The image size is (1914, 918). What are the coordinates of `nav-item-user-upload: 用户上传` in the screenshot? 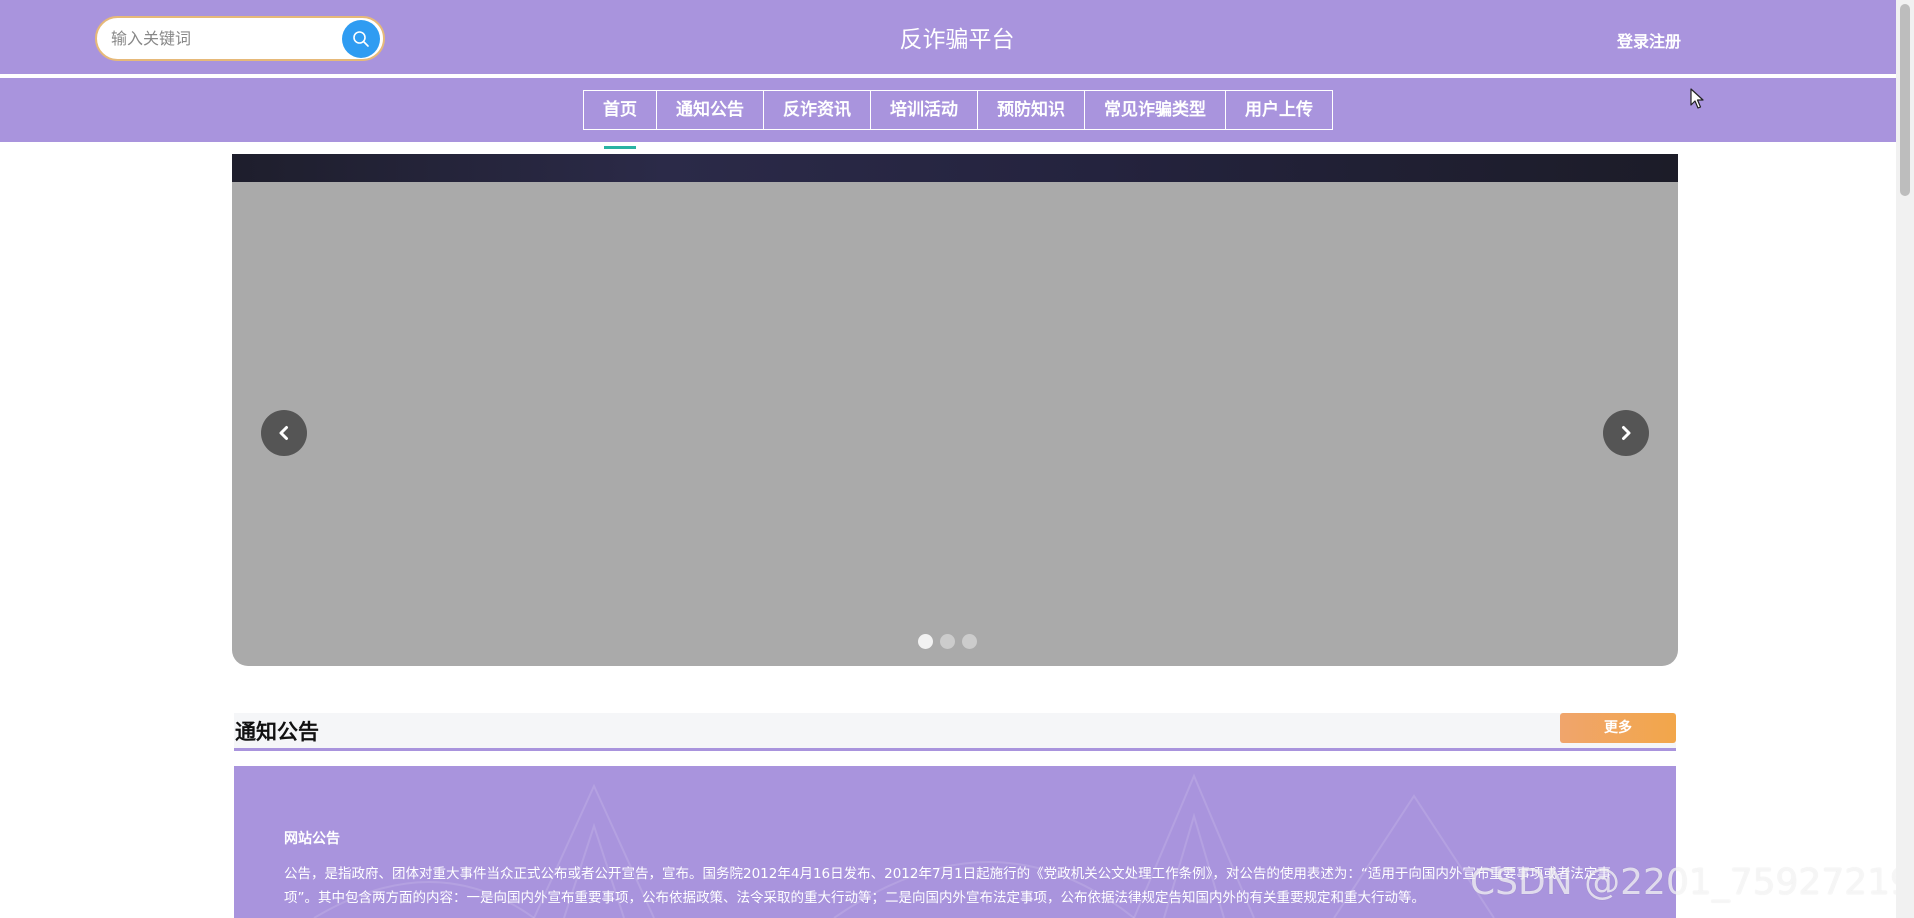 It's located at (1279, 110).